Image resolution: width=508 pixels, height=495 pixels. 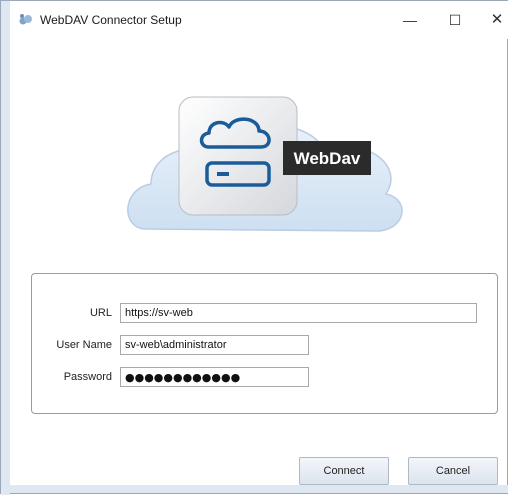 What do you see at coordinates (265, 164) in the screenshot?
I see `cloud-server-icon: WebDav` at bounding box center [265, 164].